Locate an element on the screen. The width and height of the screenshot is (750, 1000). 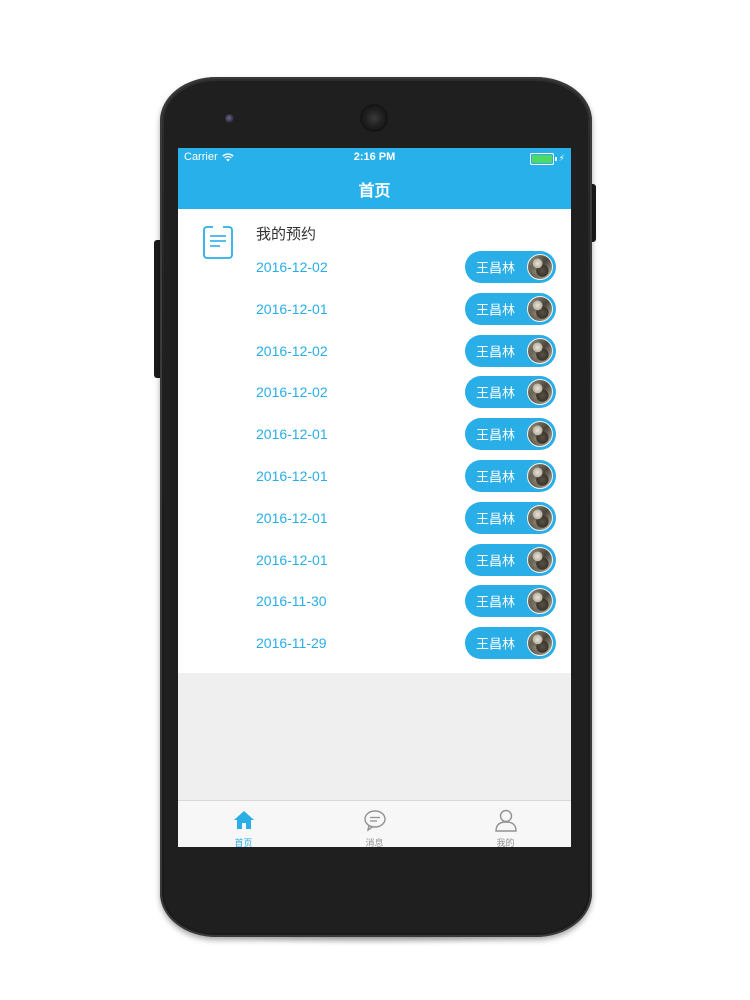
battery-icon: ⚡ is located at coordinates (547, 159).